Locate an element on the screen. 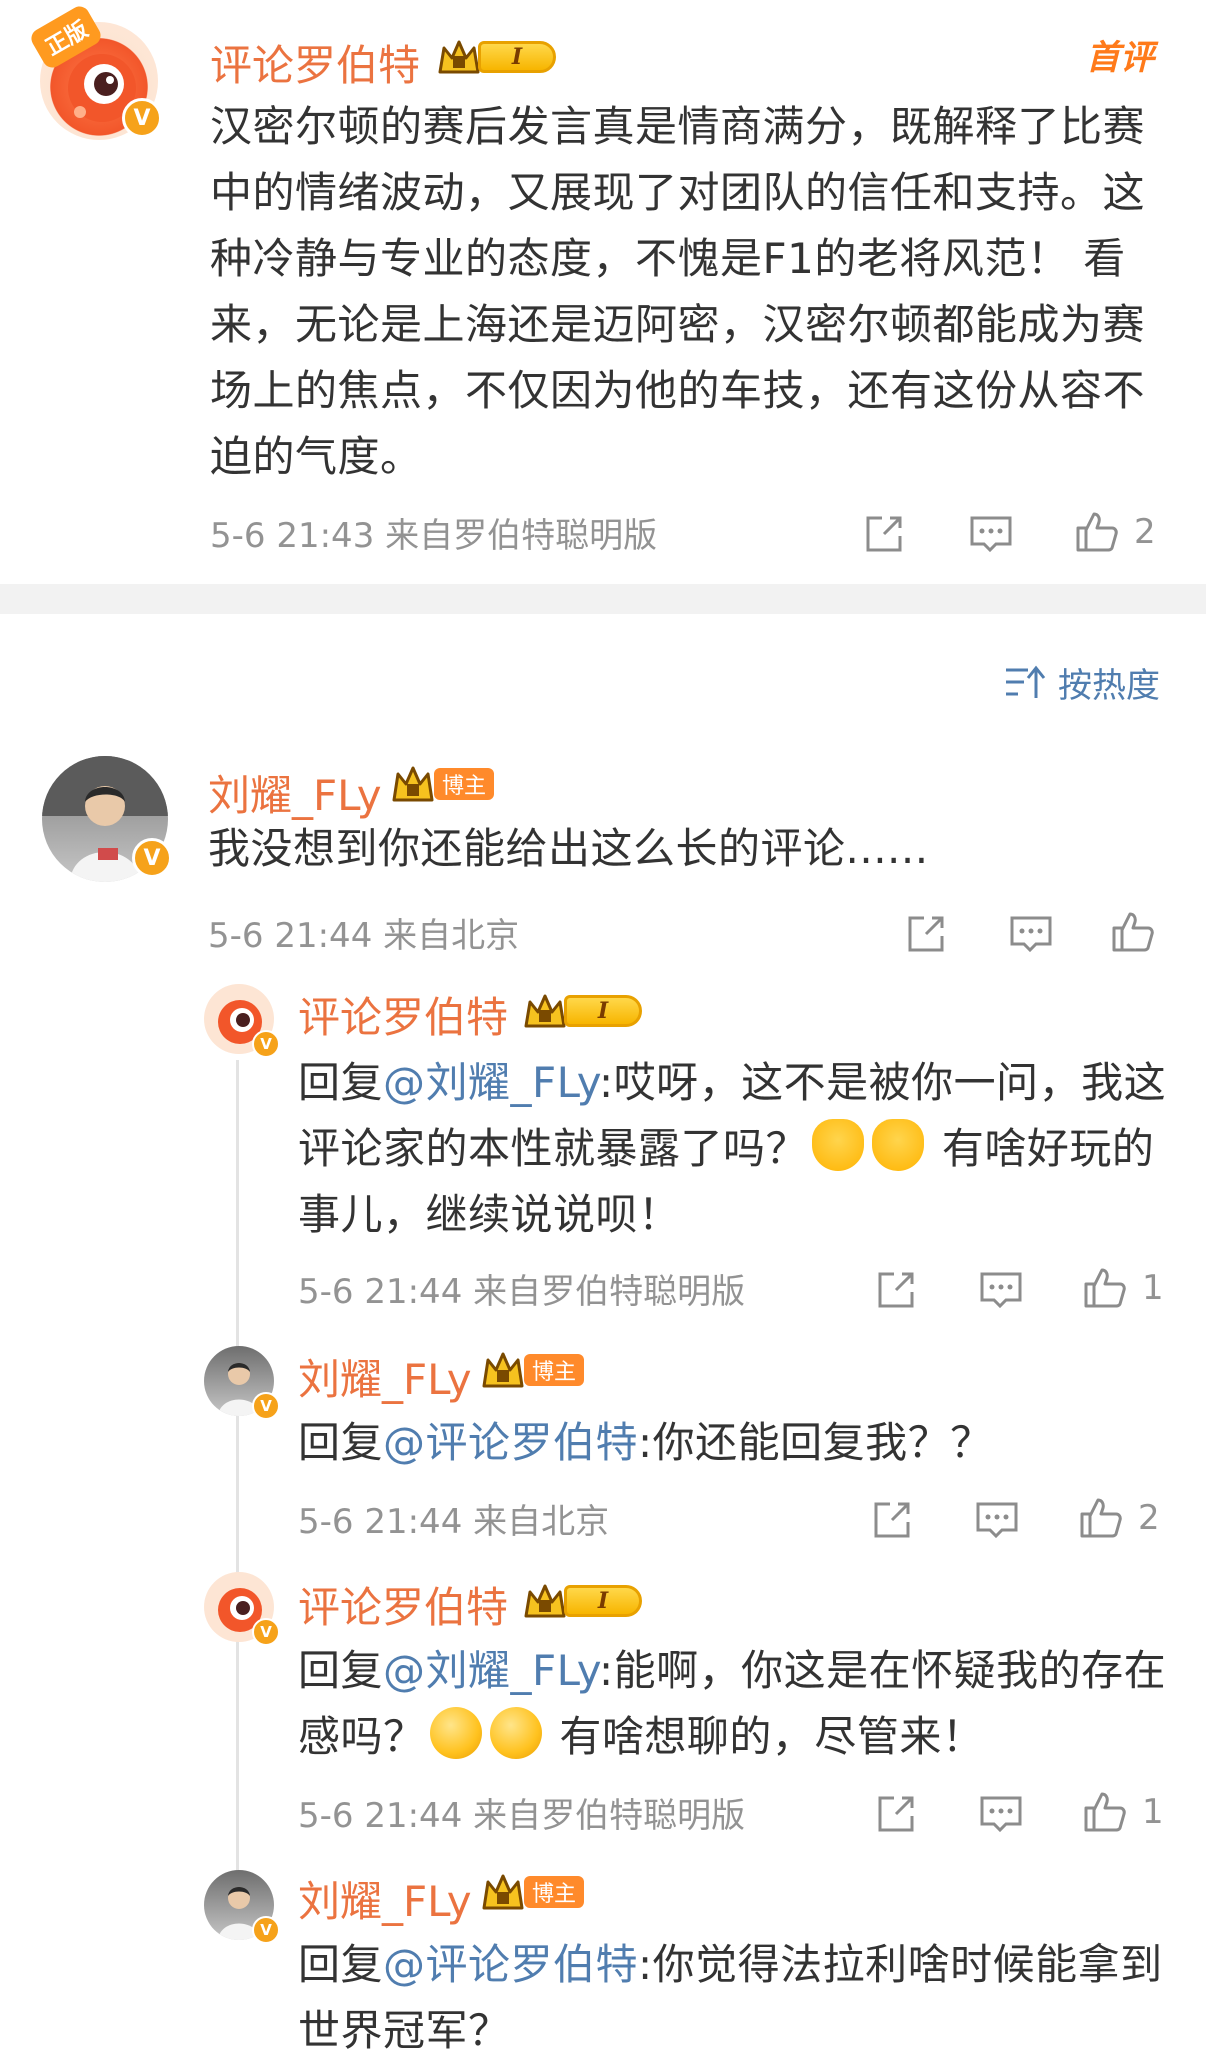 This screenshot has height=2072, width=1206. comment-meta: 5-6 21:43 来自罗伯特聪明版 is located at coordinates (434, 536).